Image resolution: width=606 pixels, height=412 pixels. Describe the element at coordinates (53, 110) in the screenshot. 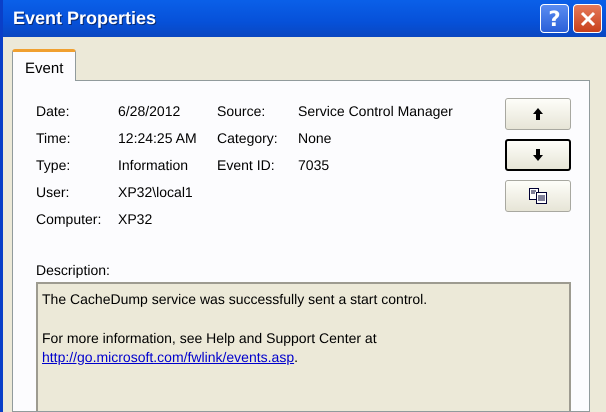

I see `field-label: Date:` at that location.